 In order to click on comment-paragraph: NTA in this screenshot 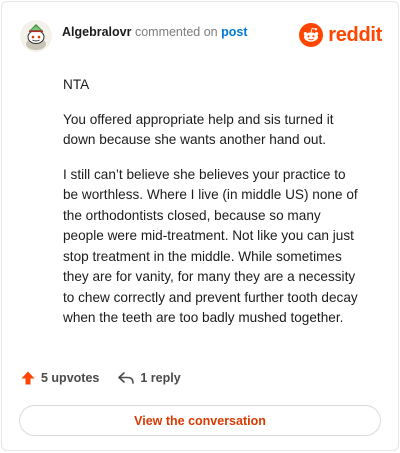, I will do `click(76, 84)`.